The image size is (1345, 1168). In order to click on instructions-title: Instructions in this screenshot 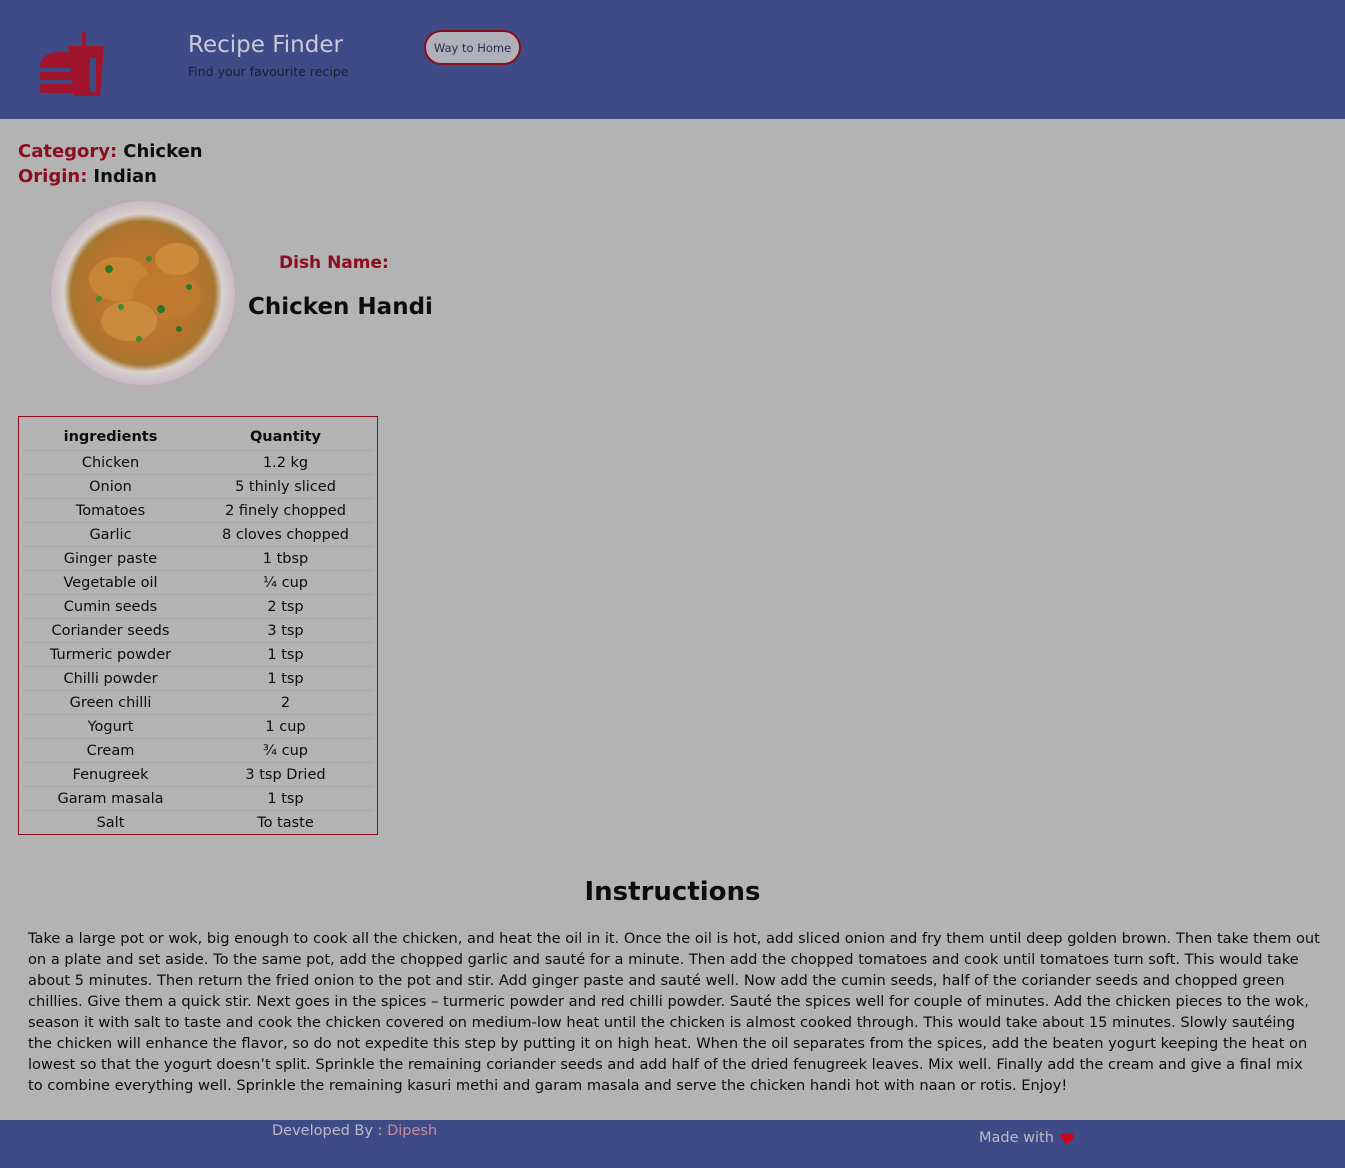, I will do `click(672, 892)`.